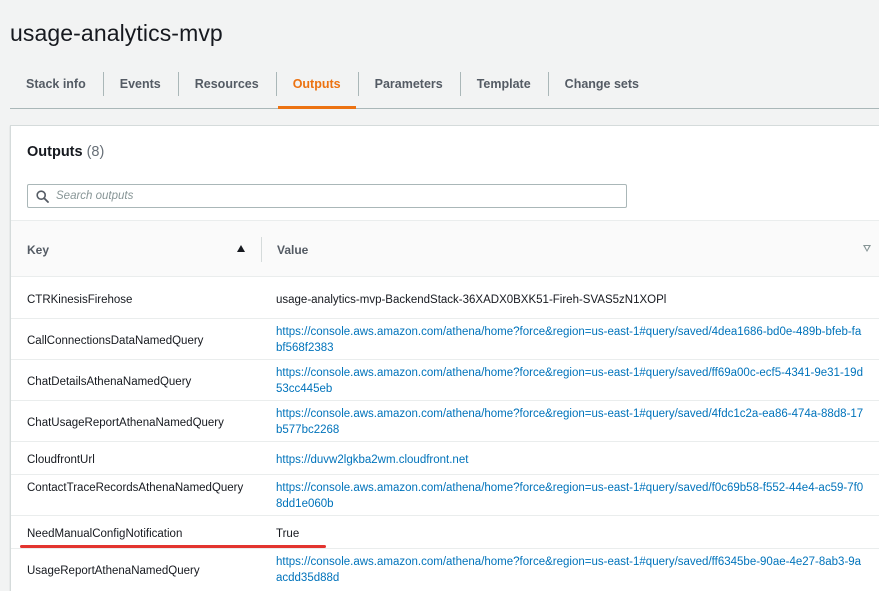  What do you see at coordinates (113, 571) in the screenshot?
I see `output-key: UsageReportAthenaNamedQuery` at bounding box center [113, 571].